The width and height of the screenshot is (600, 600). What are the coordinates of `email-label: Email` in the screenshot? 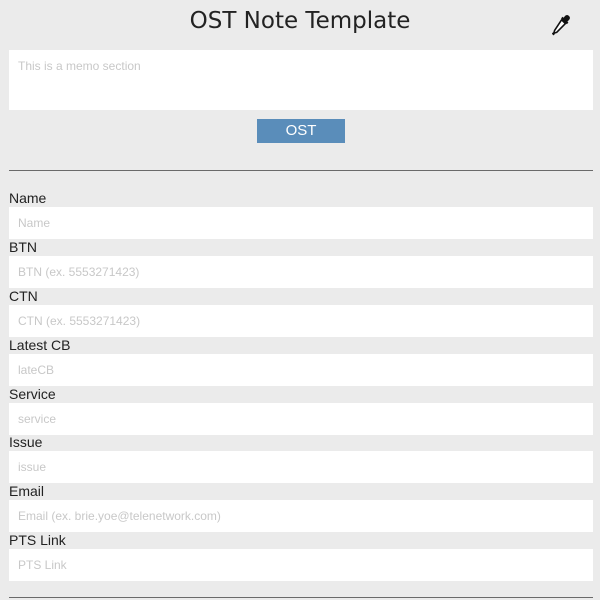 It's located at (27, 491).